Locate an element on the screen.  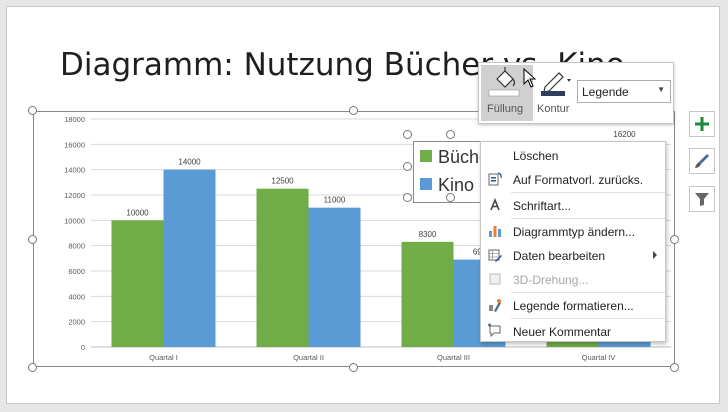
rotate-3d-icon is located at coordinates (495, 279).